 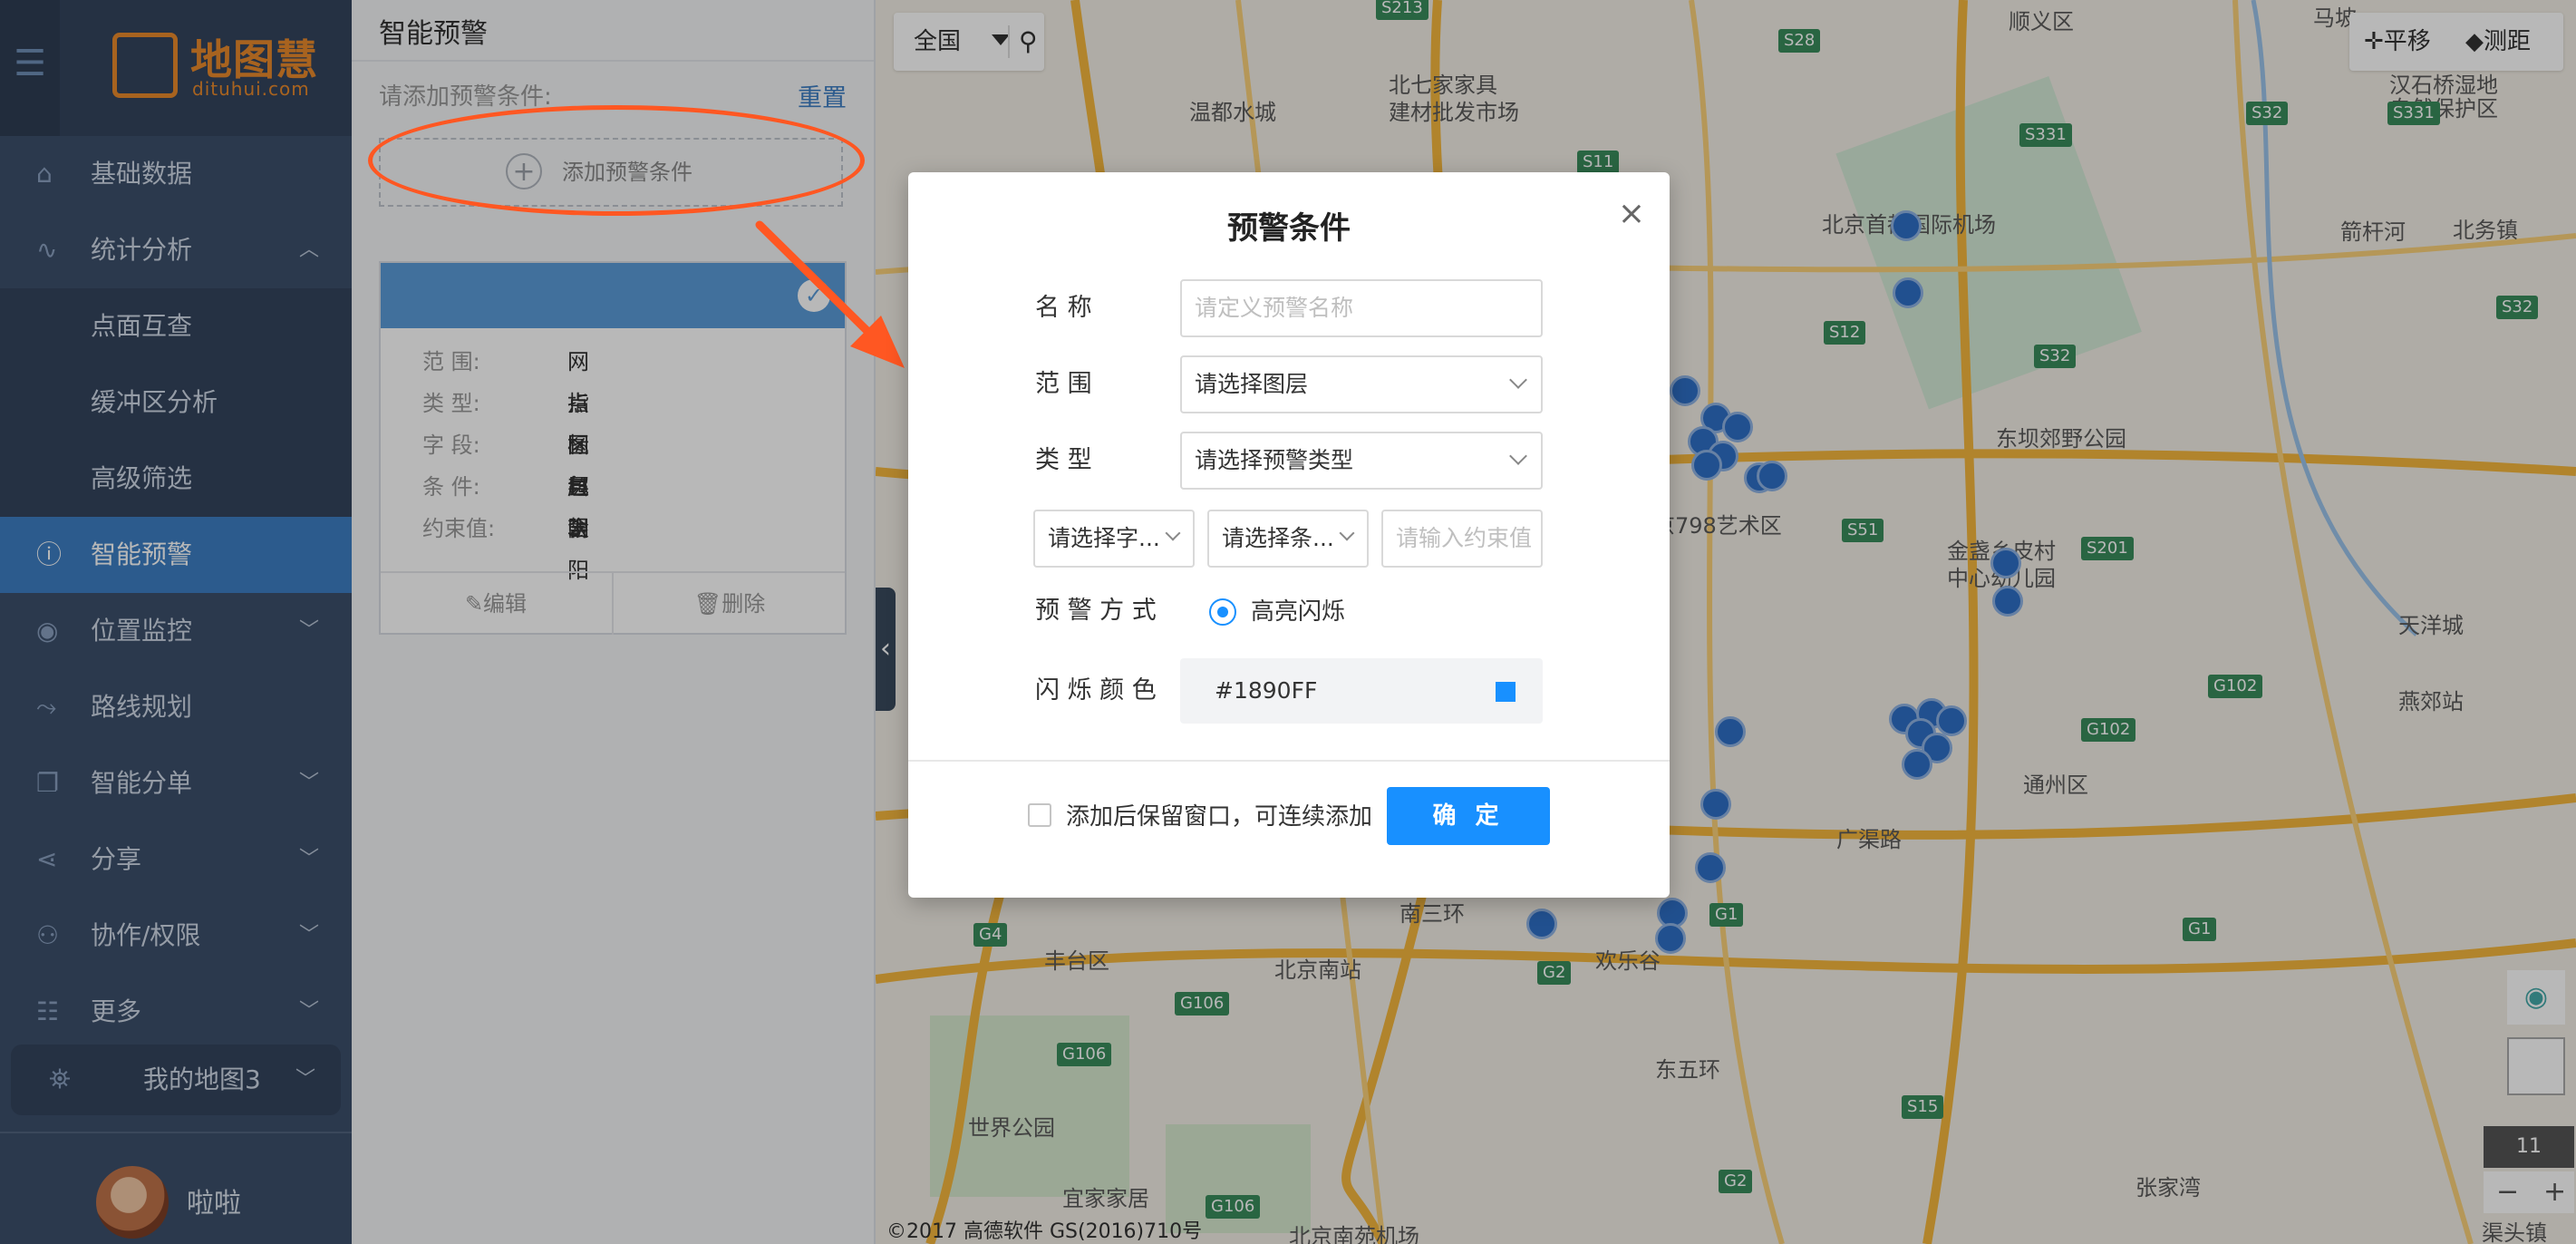 I want to click on radio-dot, so click(x=1222, y=612).